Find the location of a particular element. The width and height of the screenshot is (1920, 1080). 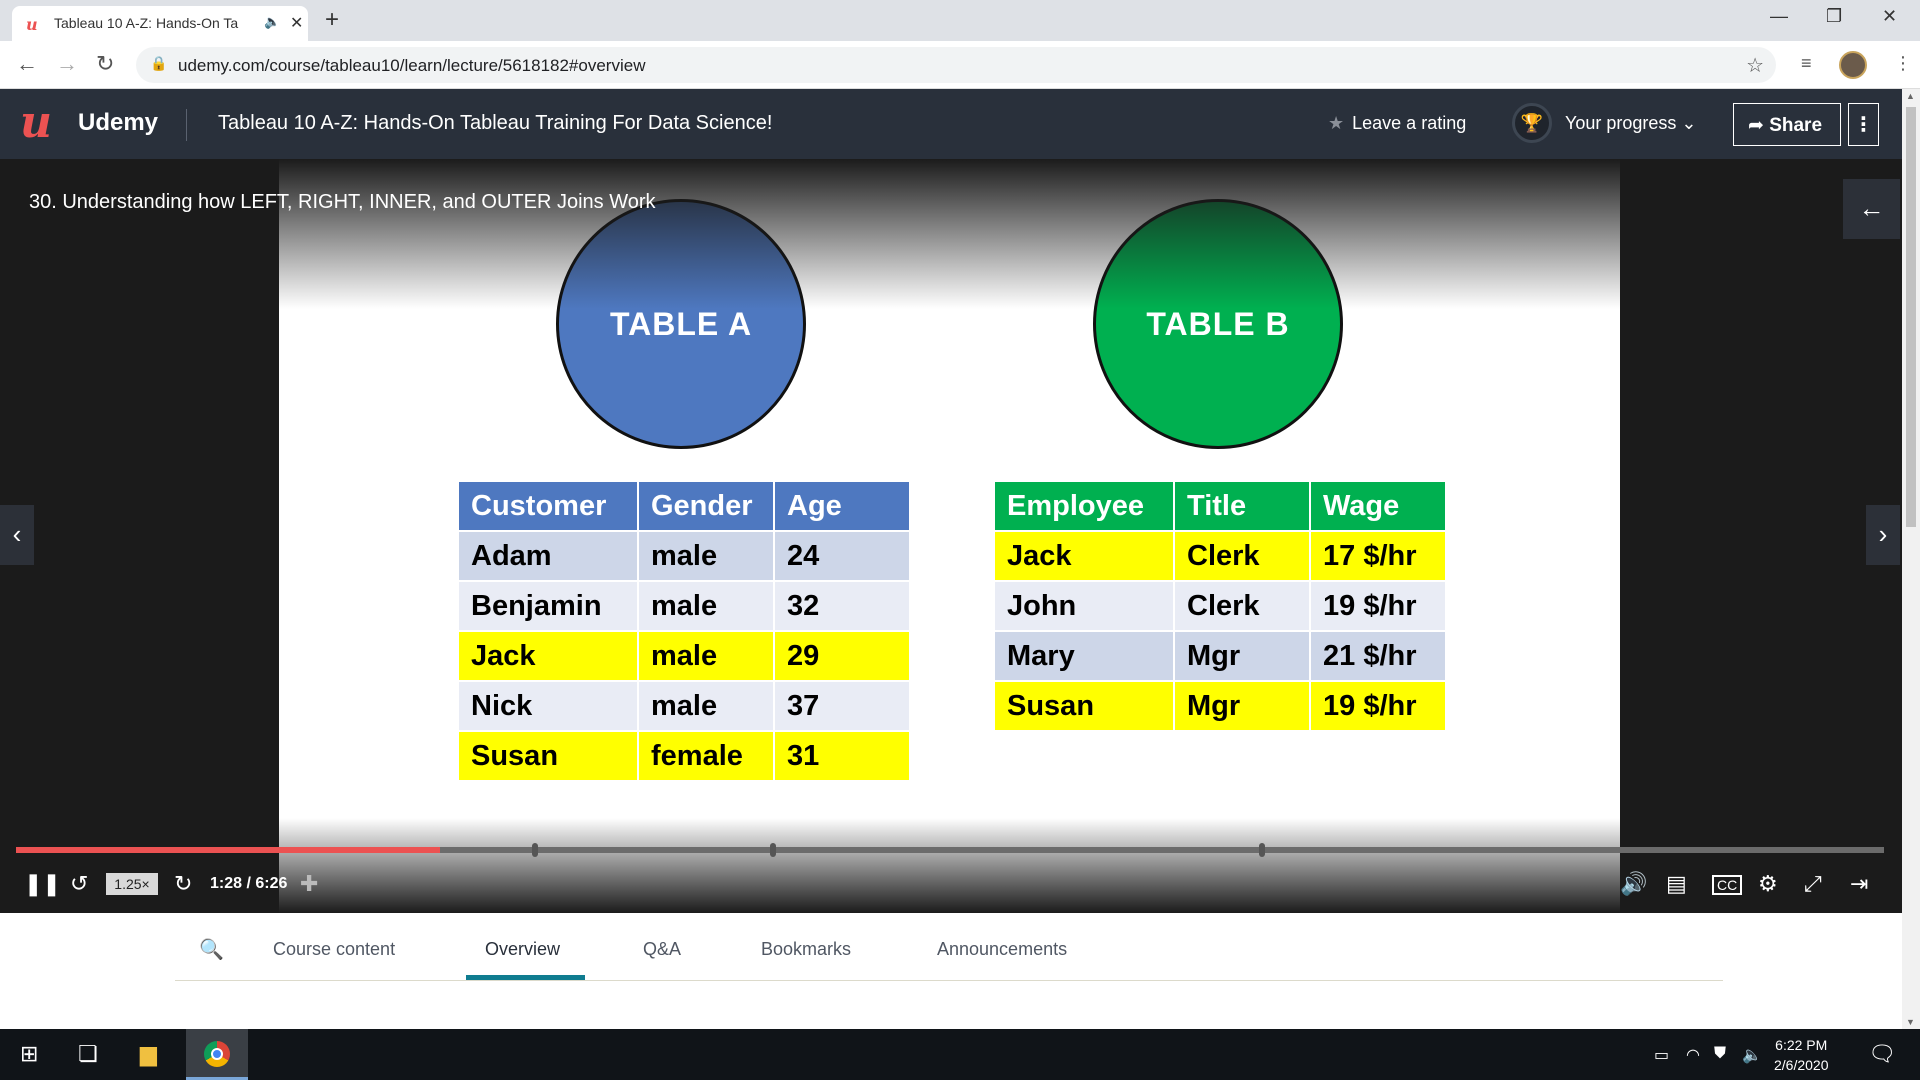

cell: Jack is located at coordinates (548, 656).